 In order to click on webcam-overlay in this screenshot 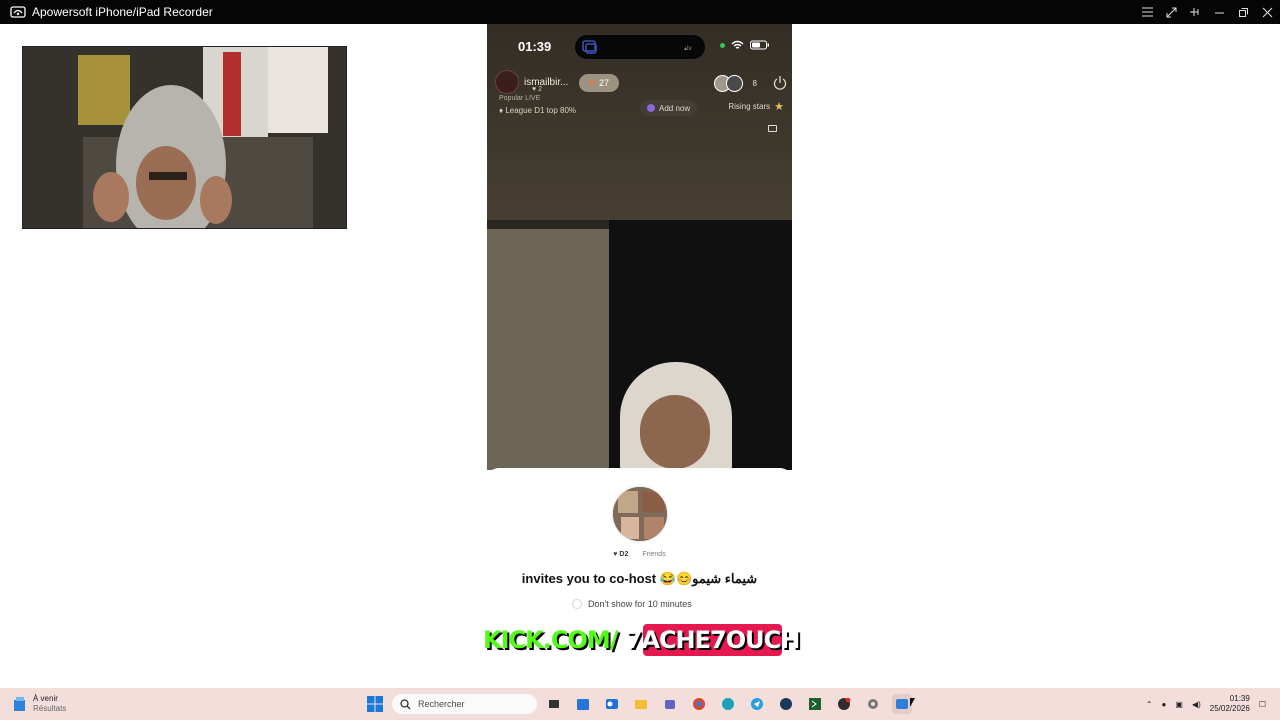, I will do `click(184, 137)`.